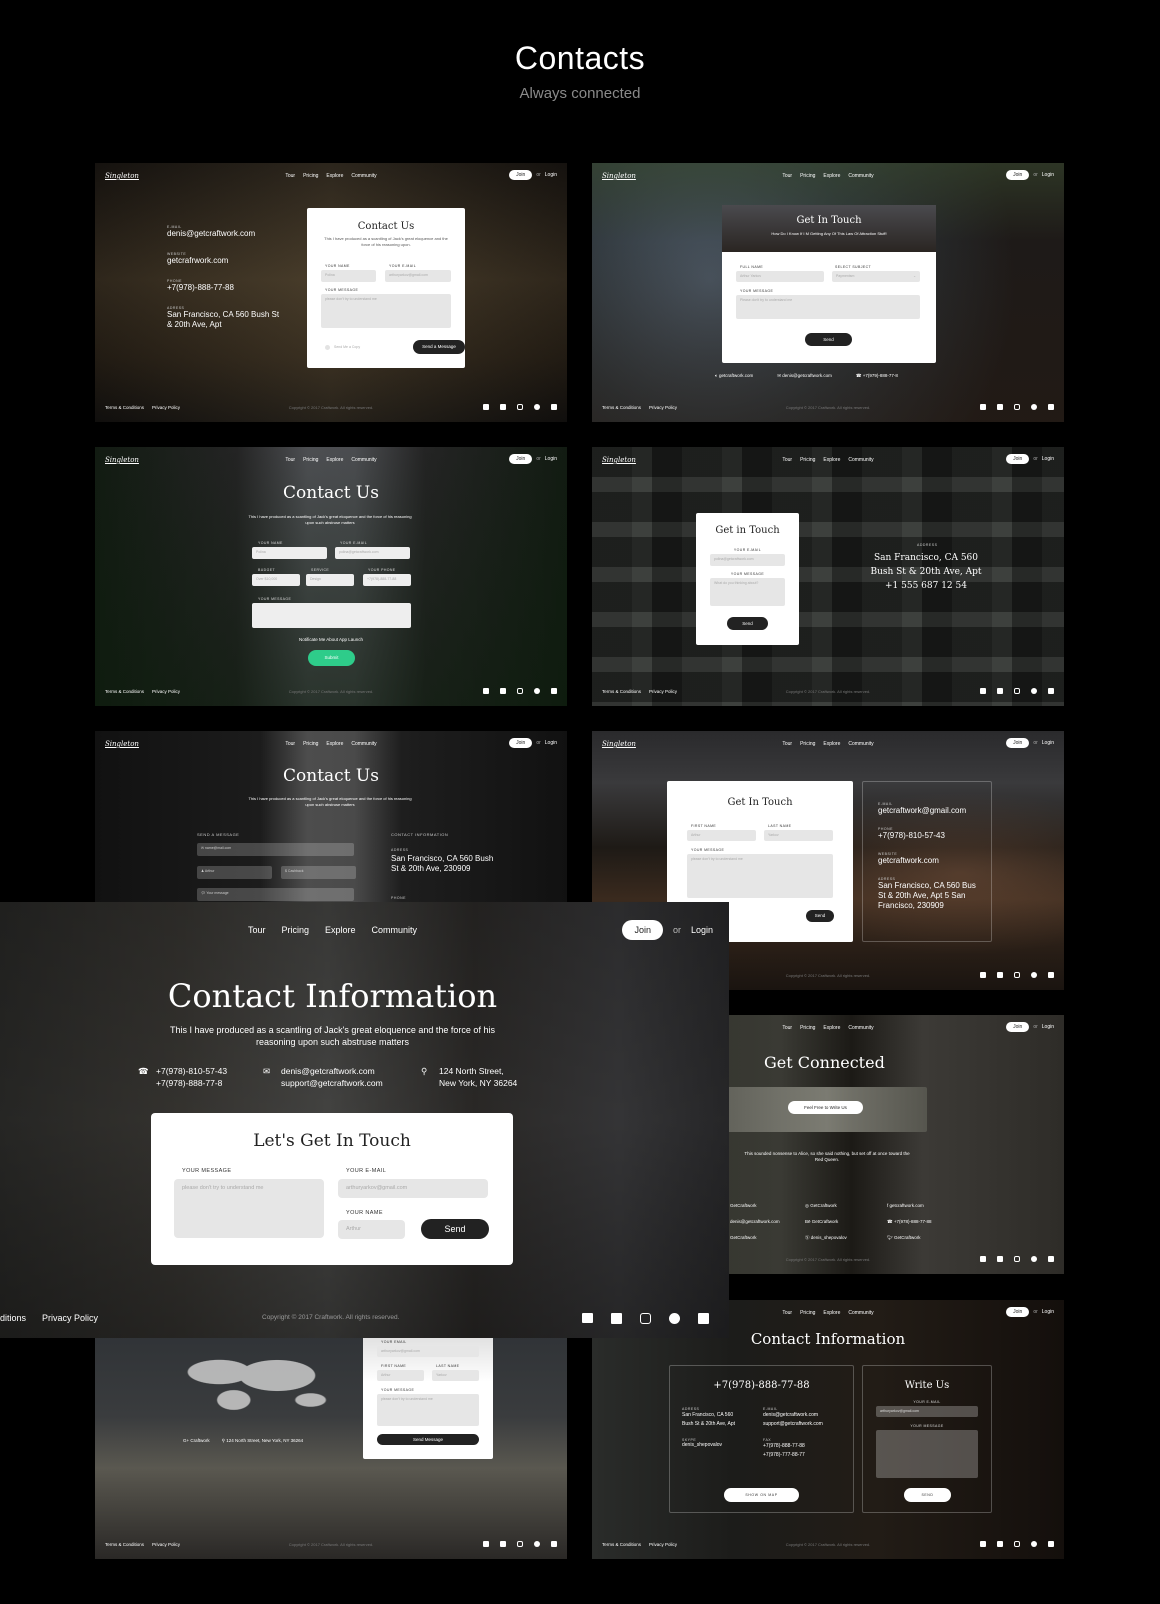  What do you see at coordinates (428, 1351) in the screenshot?
I see `email-input: arthuryarkov@gmail.com` at bounding box center [428, 1351].